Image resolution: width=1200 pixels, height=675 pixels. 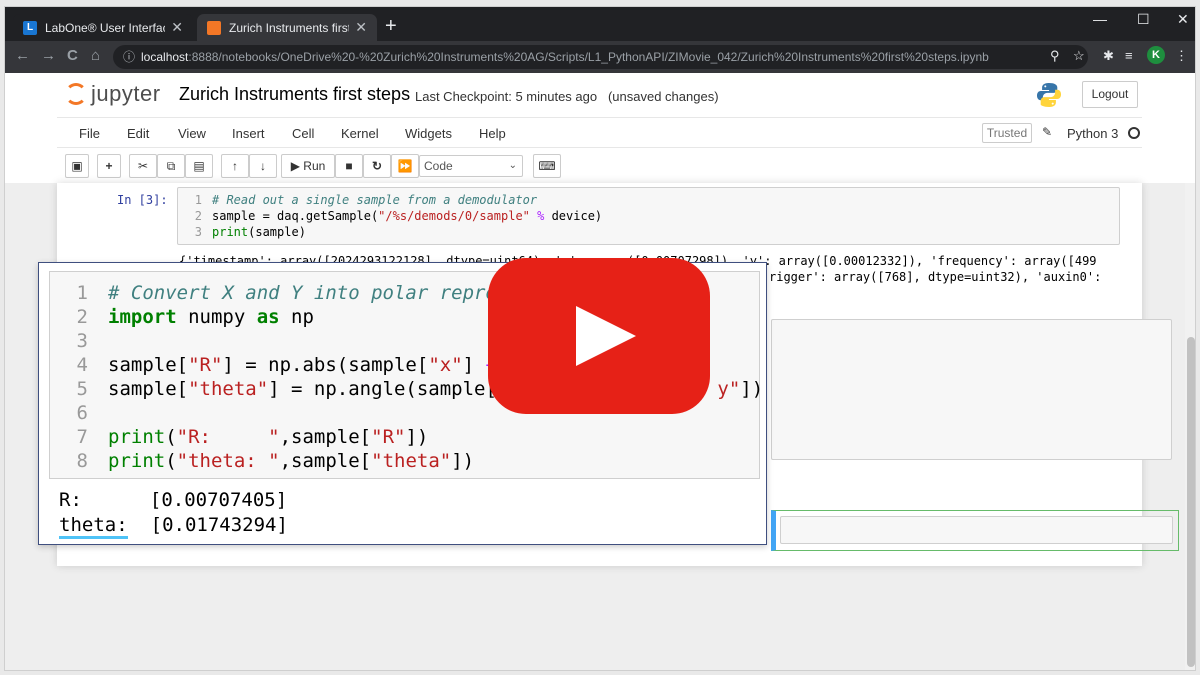 What do you see at coordinates (171, 166) in the screenshot?
I see `copy-button: ⧉` at bounding box center [171, 166].